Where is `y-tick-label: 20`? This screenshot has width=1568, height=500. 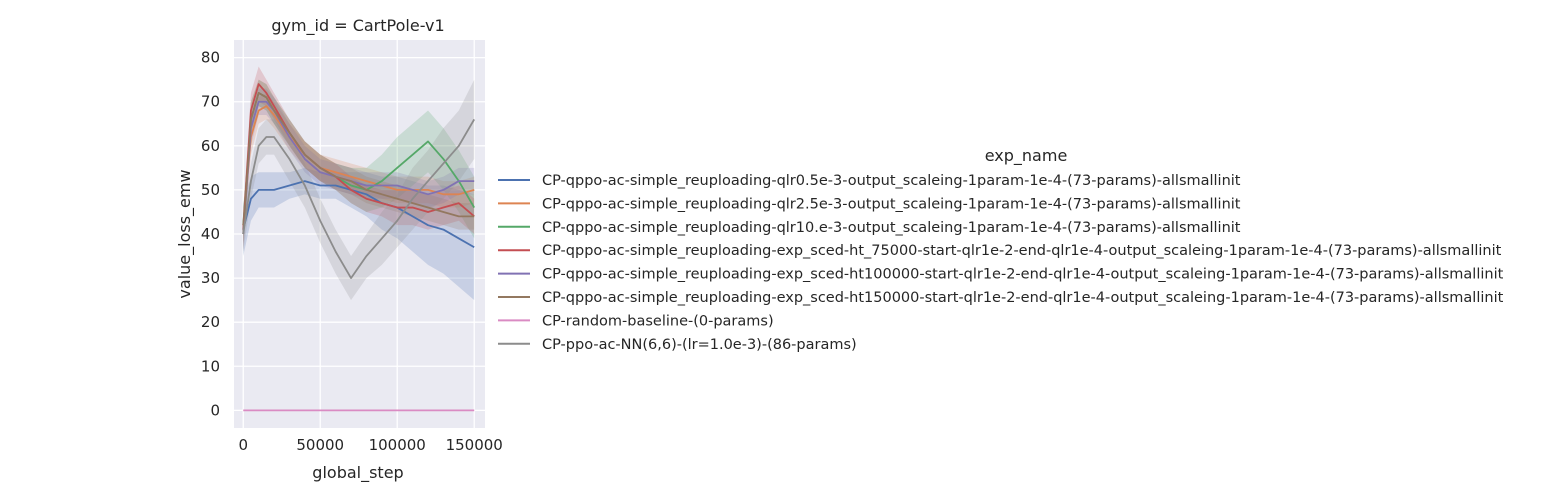
y-tick-label: 20 is located at coordinates (210, 322).